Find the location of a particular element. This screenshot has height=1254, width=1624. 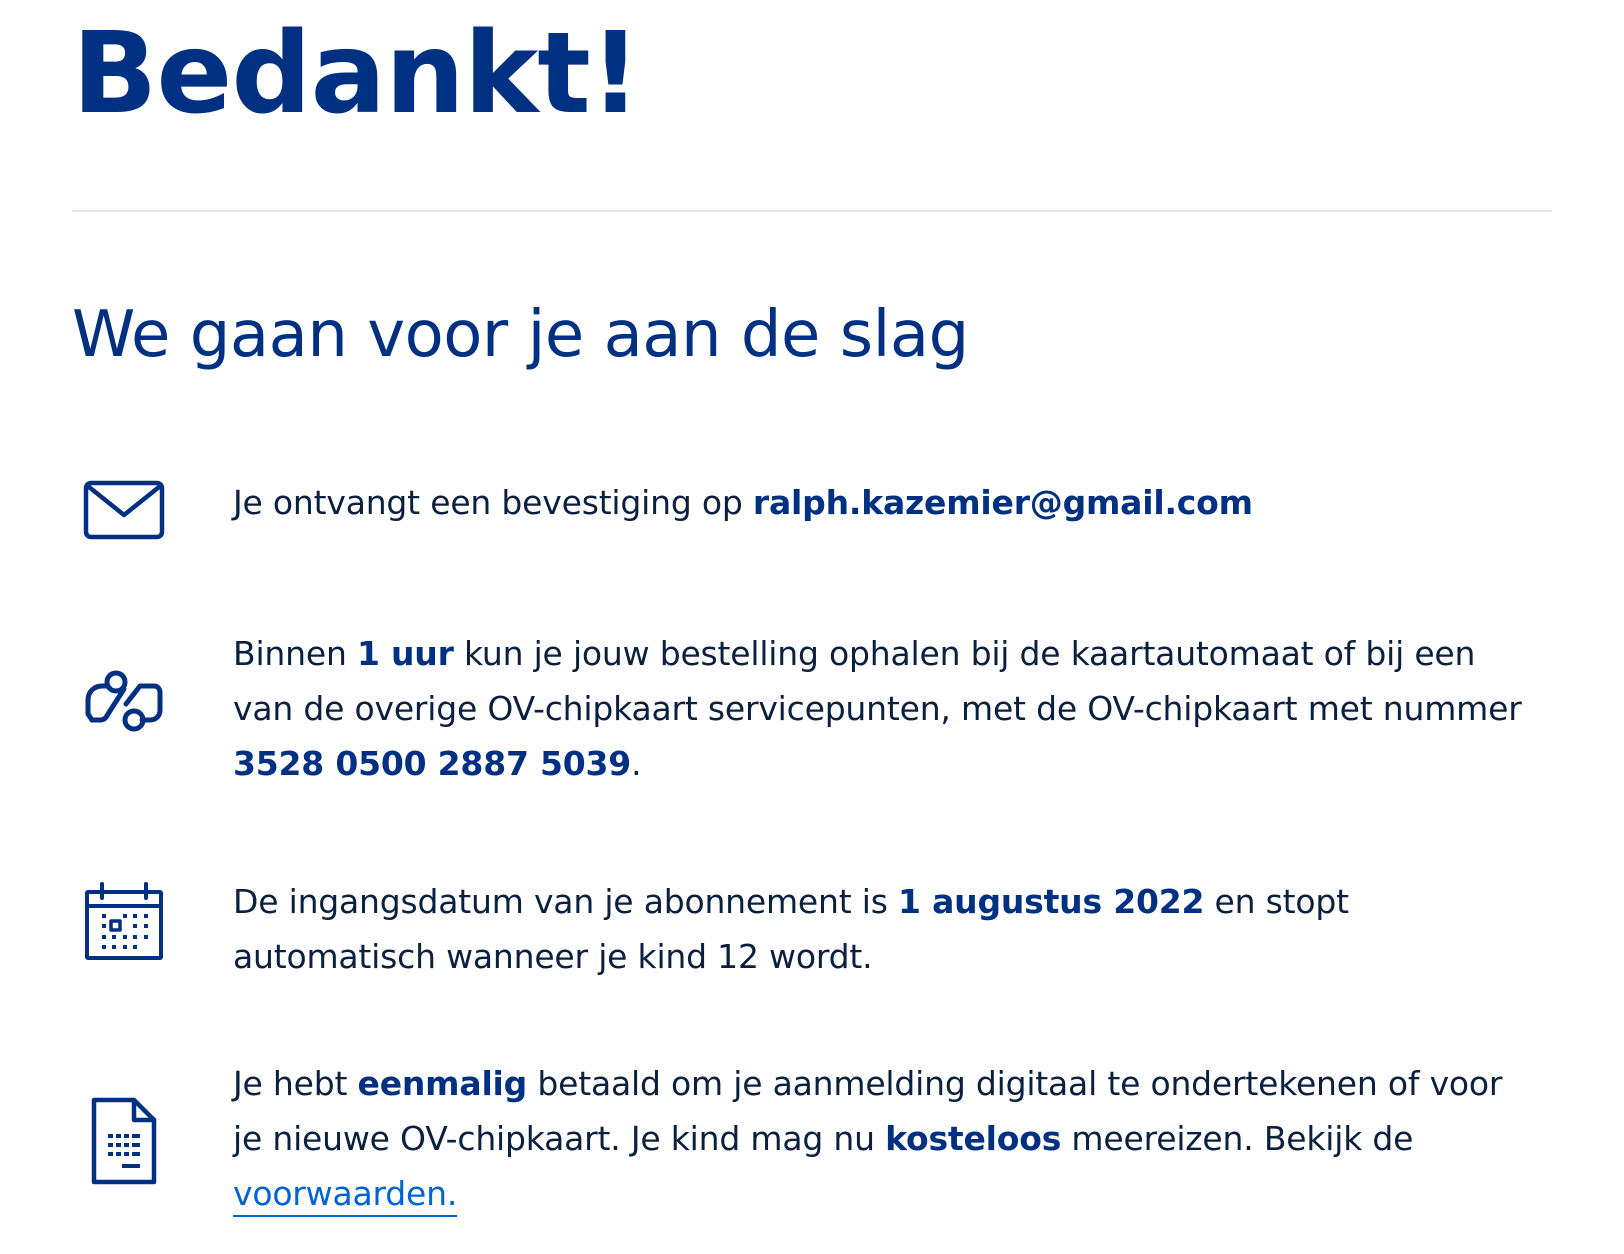

pickup-route-icon is located at coordinates (124, 700).